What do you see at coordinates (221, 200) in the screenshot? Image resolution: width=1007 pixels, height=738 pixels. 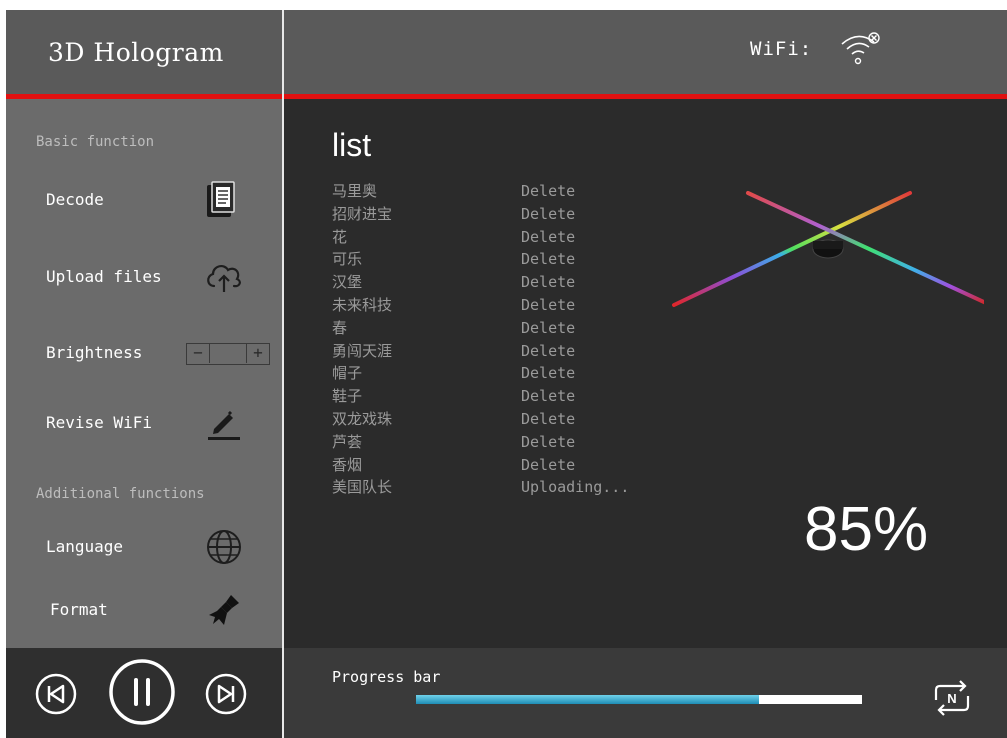 I see `document-icon` at bounding box center [221, 200].